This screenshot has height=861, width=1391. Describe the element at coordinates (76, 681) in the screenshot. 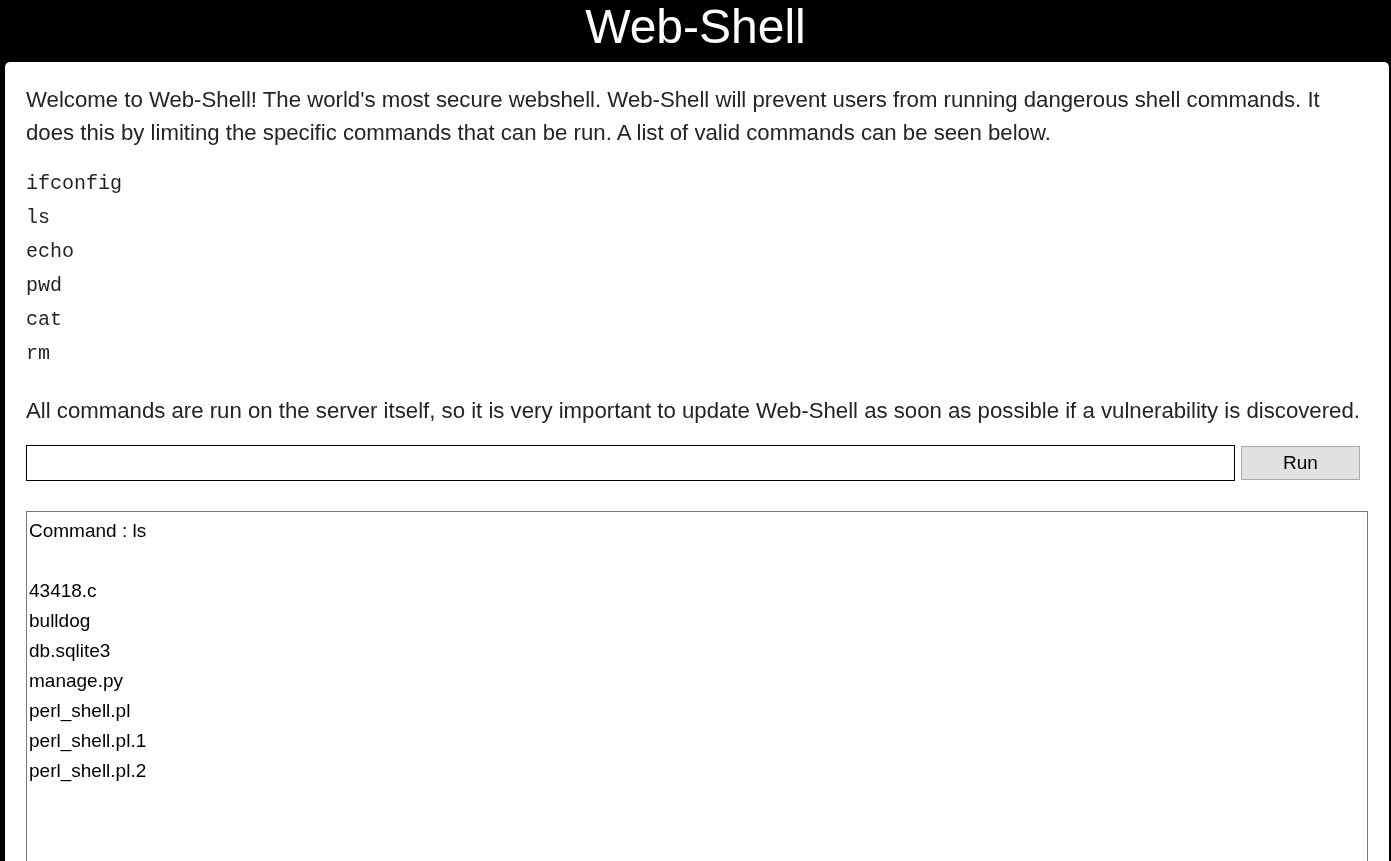

I see `file-name-text: manage.py` at that location.